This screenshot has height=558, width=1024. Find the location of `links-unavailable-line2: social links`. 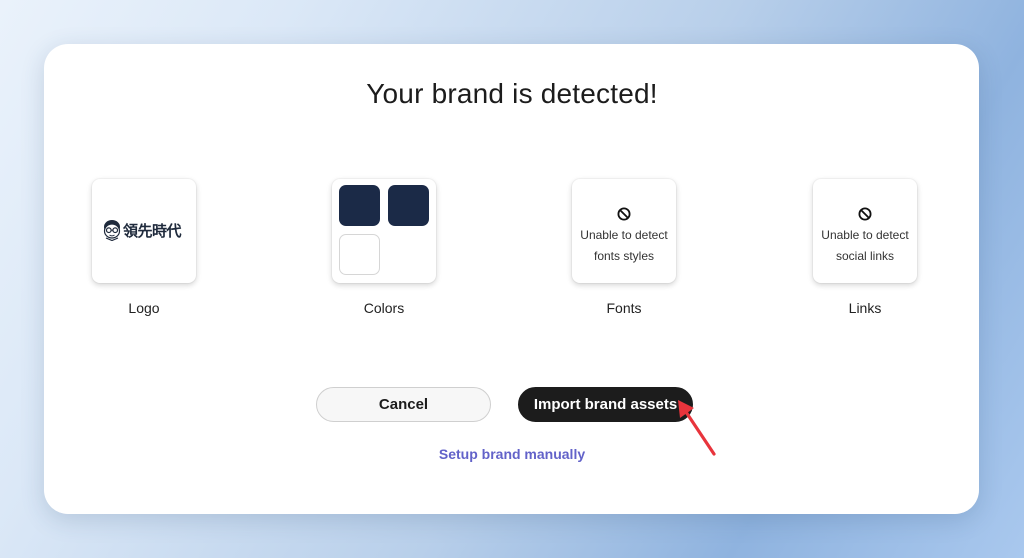

links-unavailable-line2: social links is located at coordinates (865, 256).